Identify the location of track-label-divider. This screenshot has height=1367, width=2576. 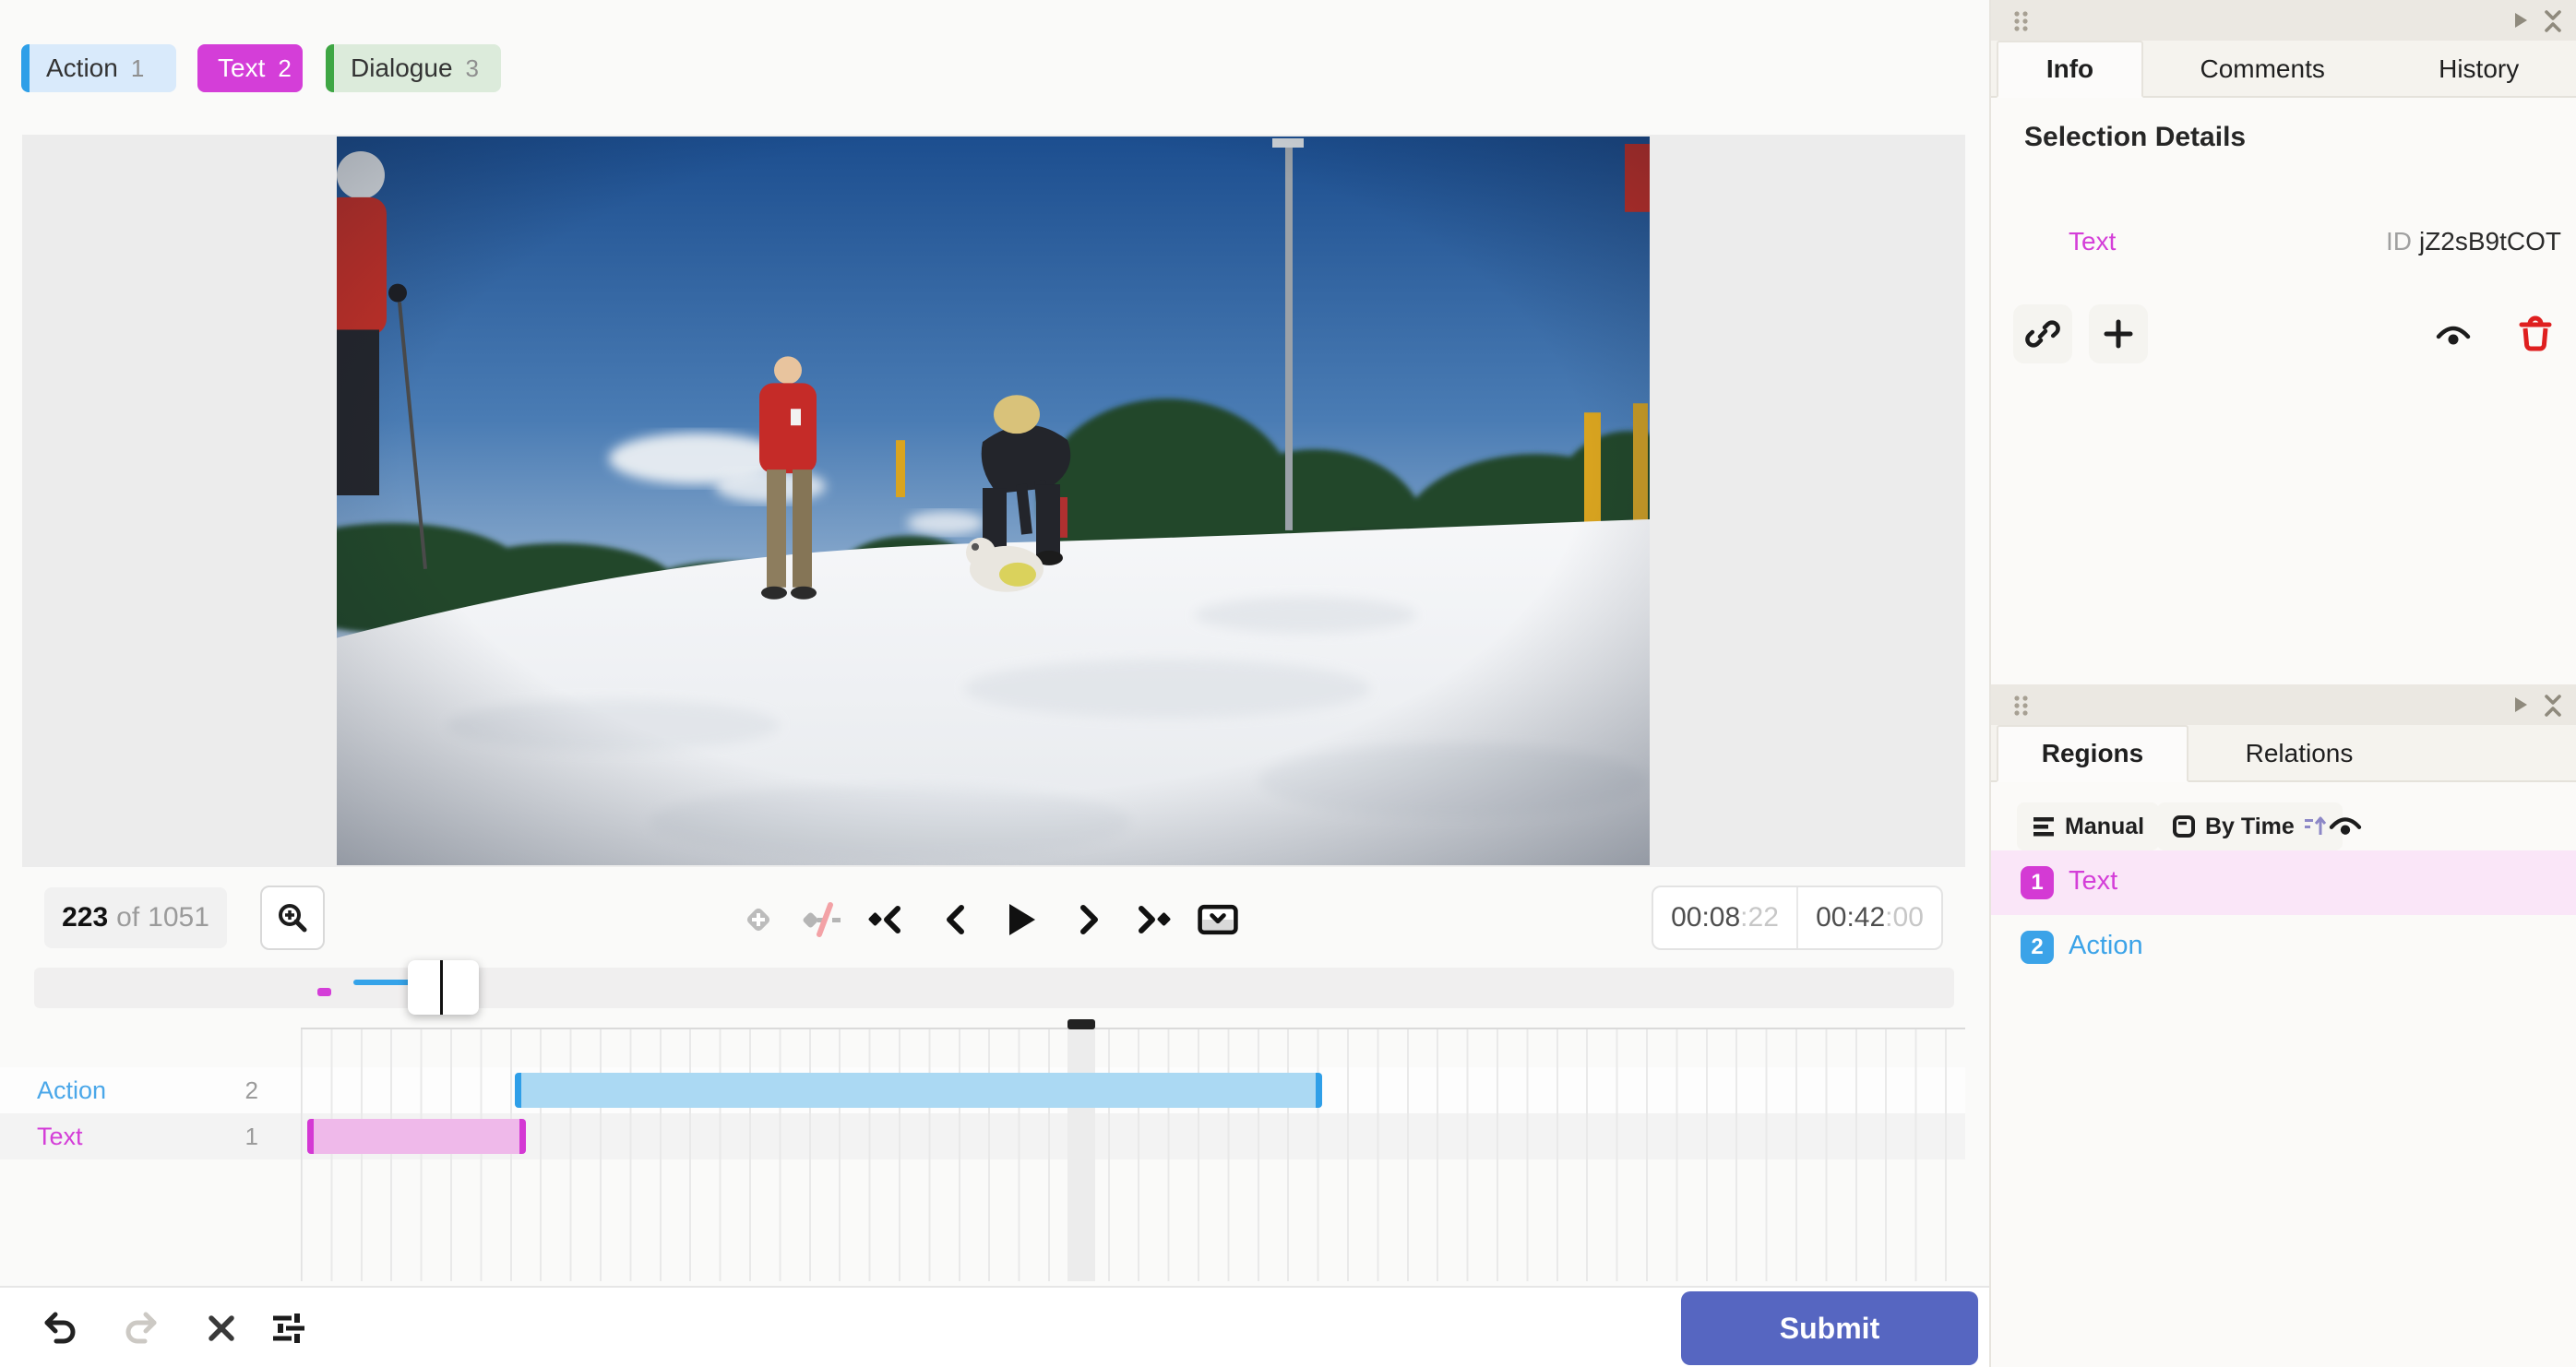
(302, 1155).